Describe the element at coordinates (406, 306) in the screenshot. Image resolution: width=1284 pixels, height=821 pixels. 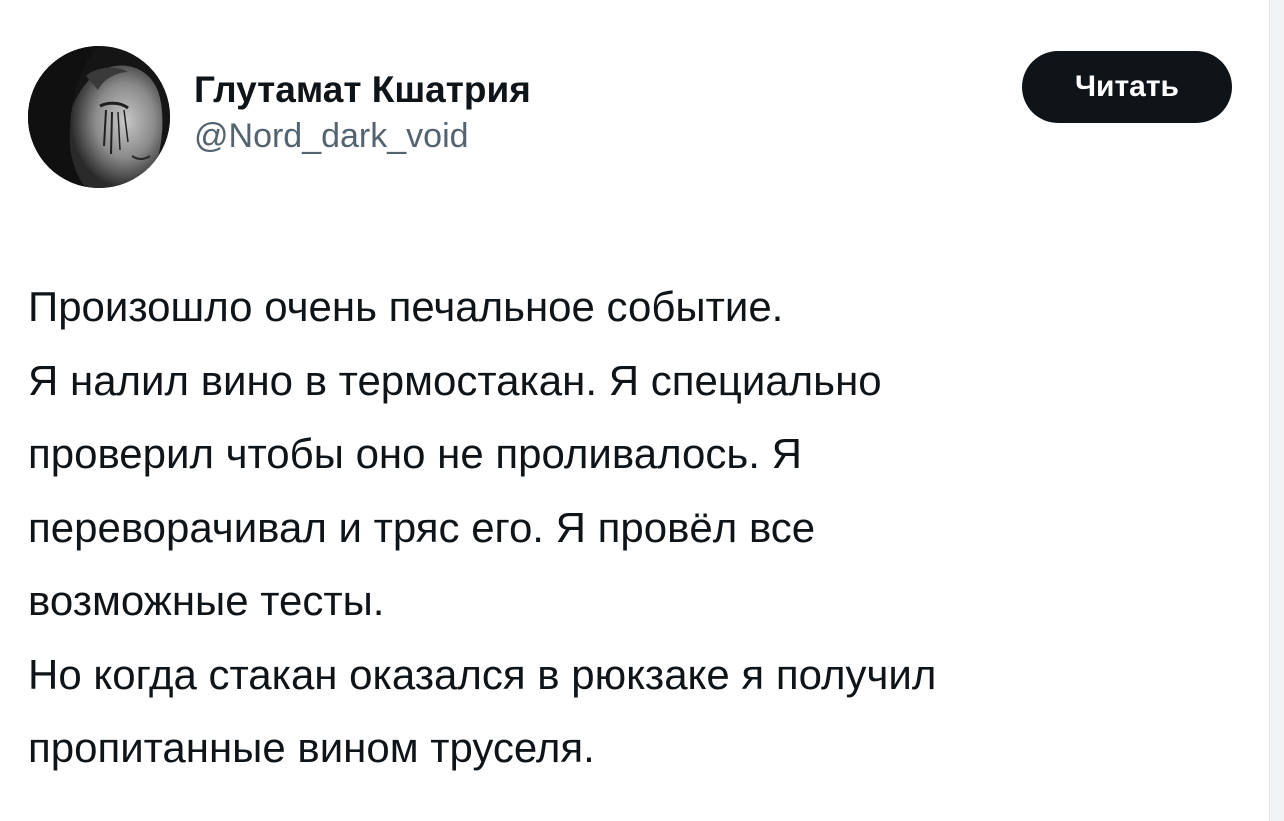
I see `tweet-text-line: Произошло очень печальное событие.` at that location.